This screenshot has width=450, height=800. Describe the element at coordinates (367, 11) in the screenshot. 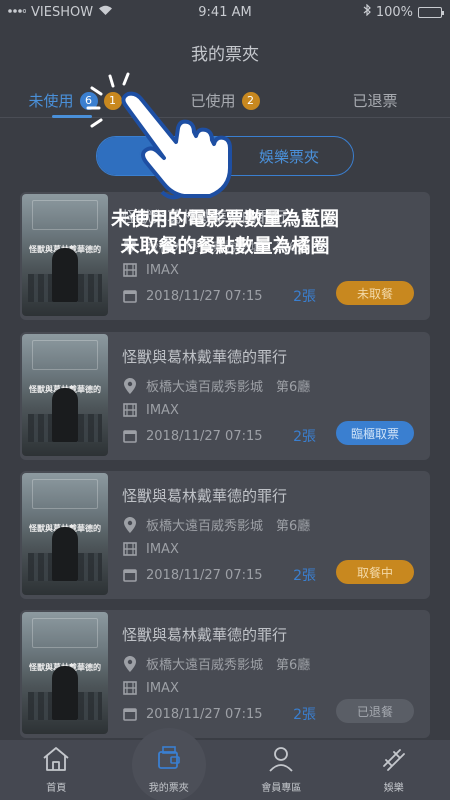

I see `bluetooth-icon` at that location.